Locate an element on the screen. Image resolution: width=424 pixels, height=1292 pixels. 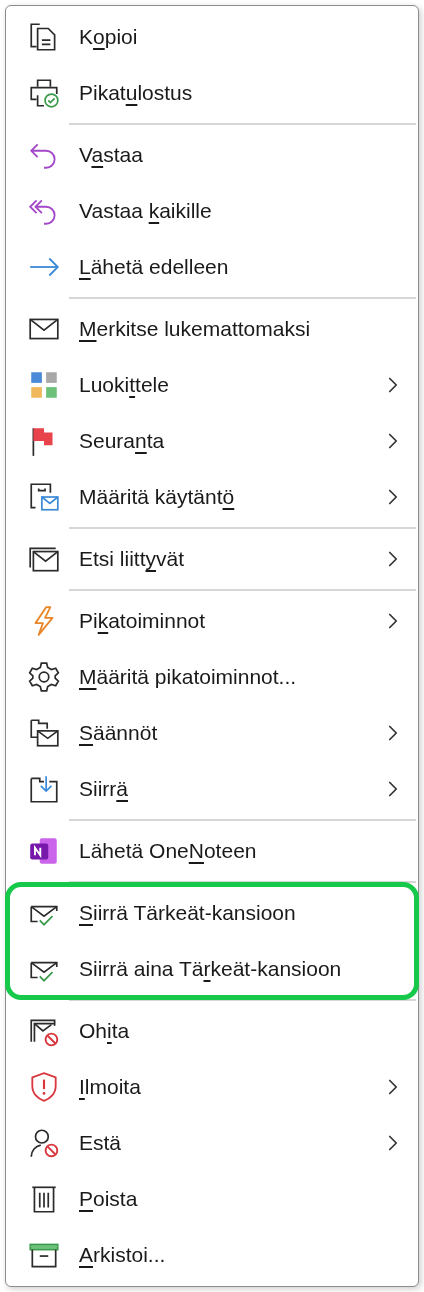
menu-item: Siirrä is located at coordinates (212, 789).